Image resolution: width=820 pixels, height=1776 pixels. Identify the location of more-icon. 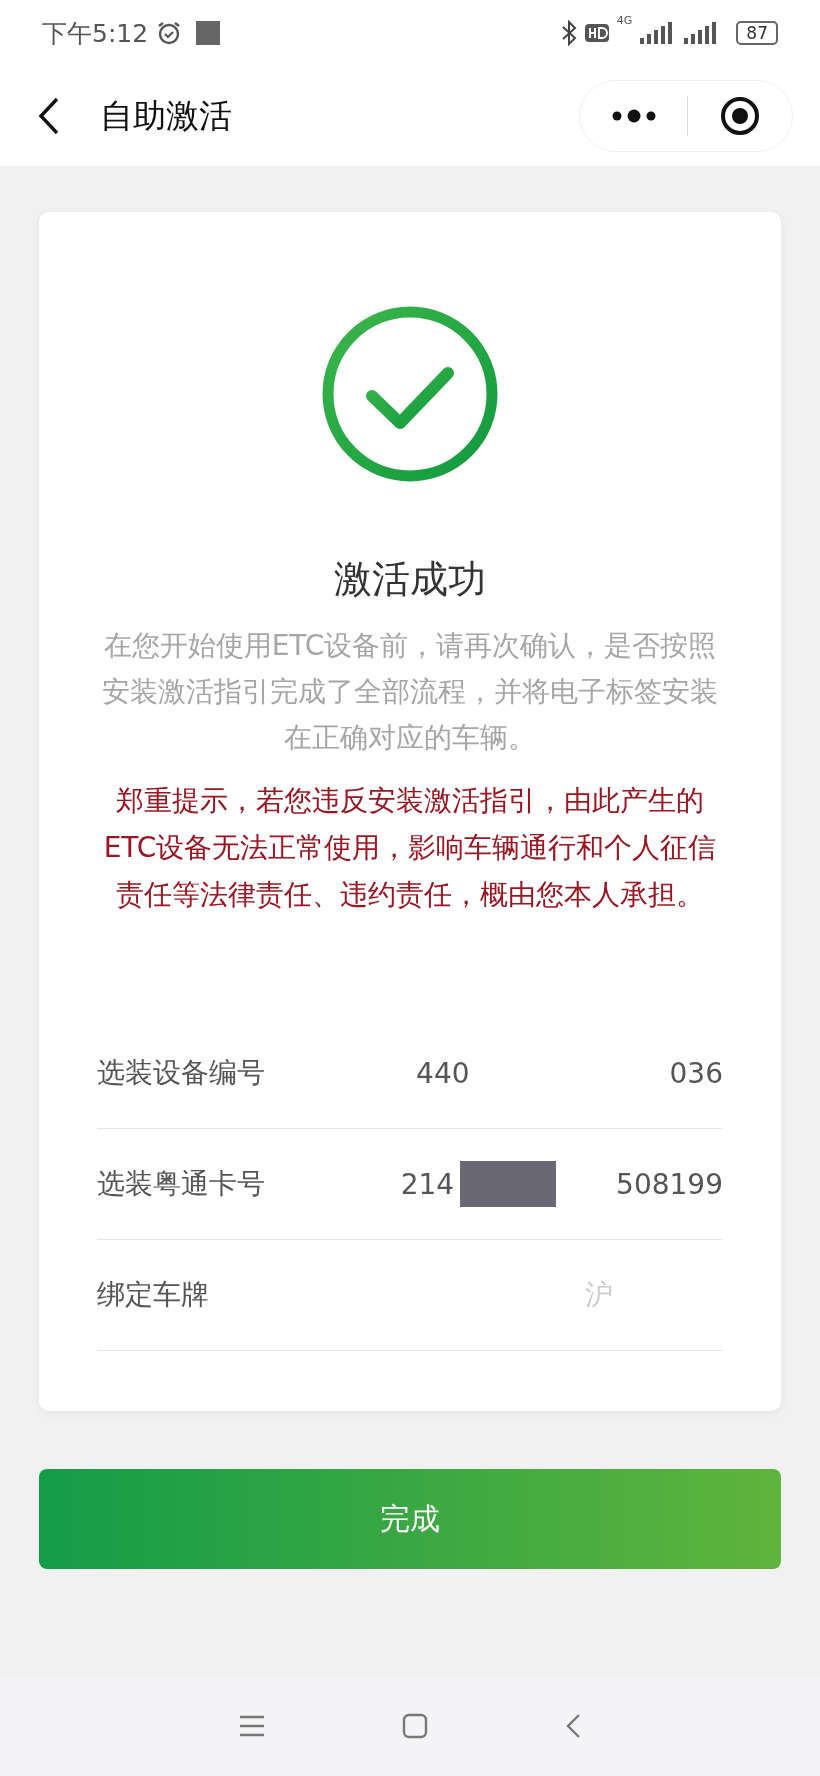
(634, 116).